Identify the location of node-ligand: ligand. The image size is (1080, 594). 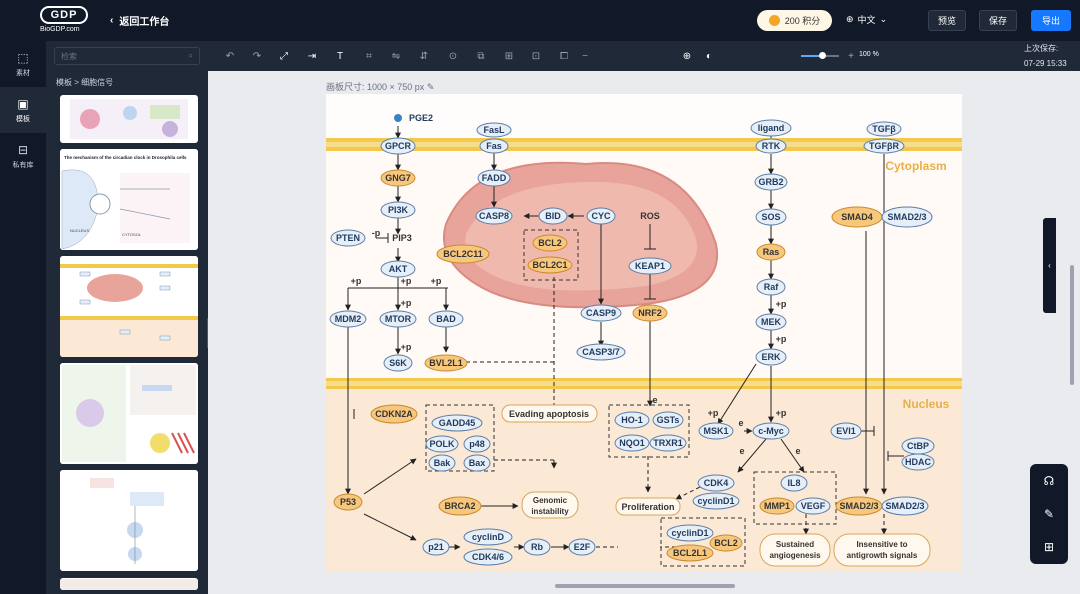
(771, 128).